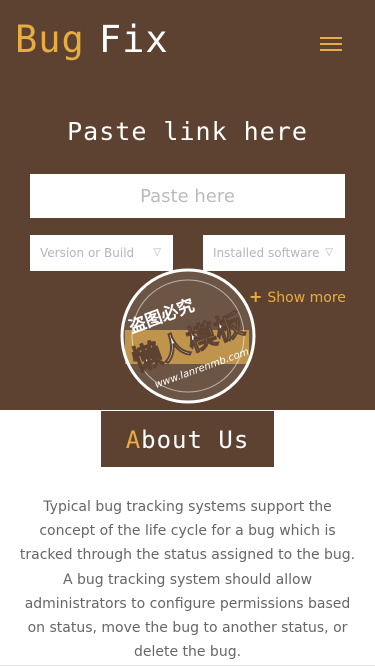 Image resolution: width=375 pixels, height=667 pixels. What do you see at coordinates (187, 196) in the screenshot?
I see `paste-link-input` at bounding box center [187, 196].